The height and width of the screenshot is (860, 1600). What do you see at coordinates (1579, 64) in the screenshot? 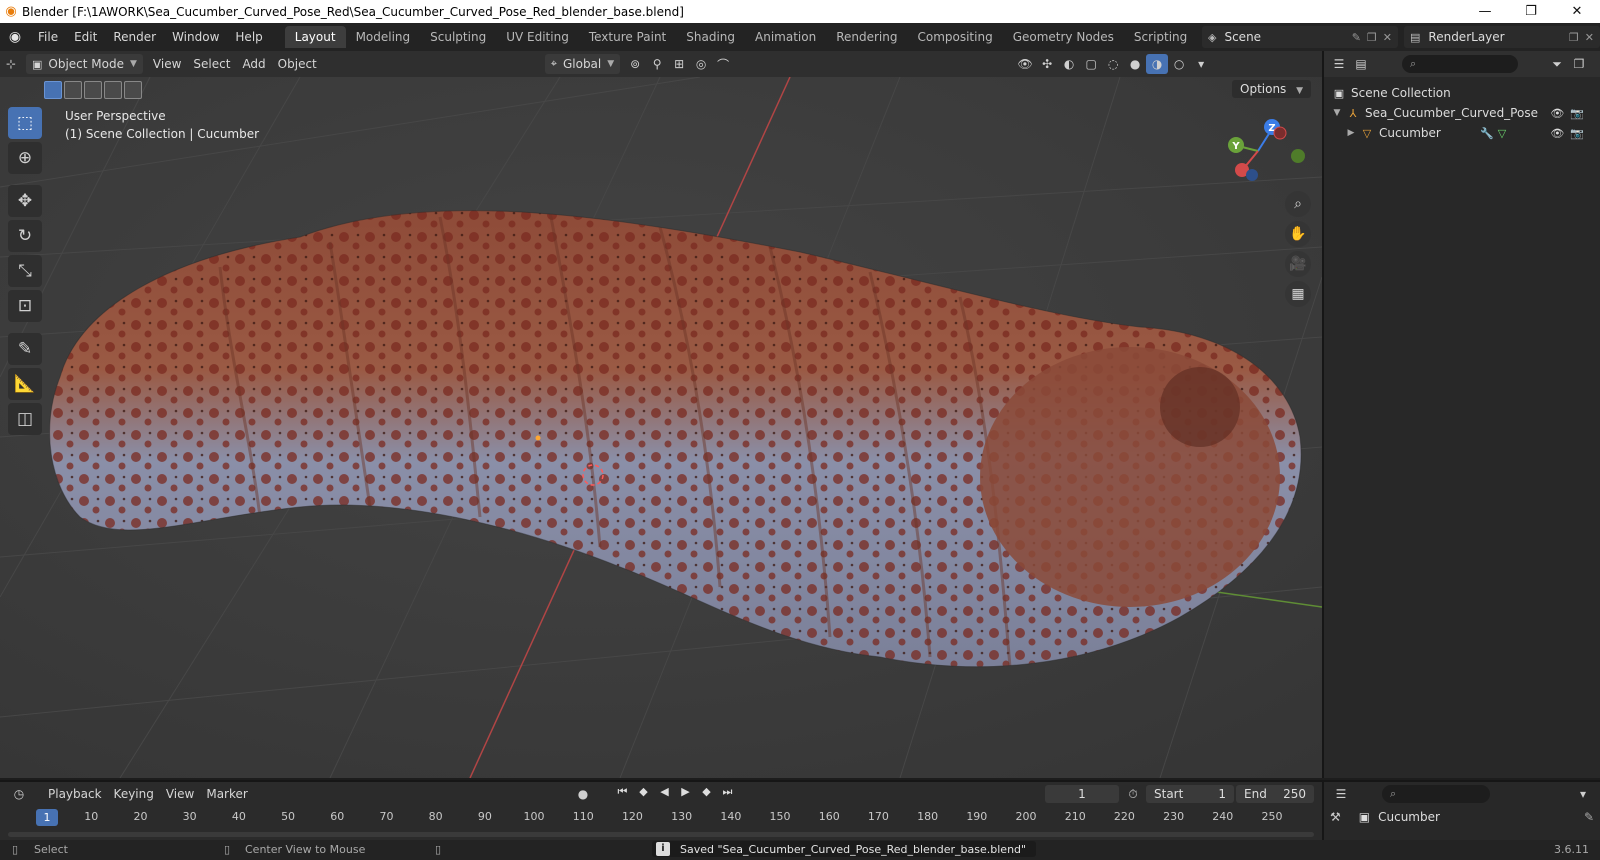
I see `new-collection-icon: ❐` at bounding box center [1579, 64].